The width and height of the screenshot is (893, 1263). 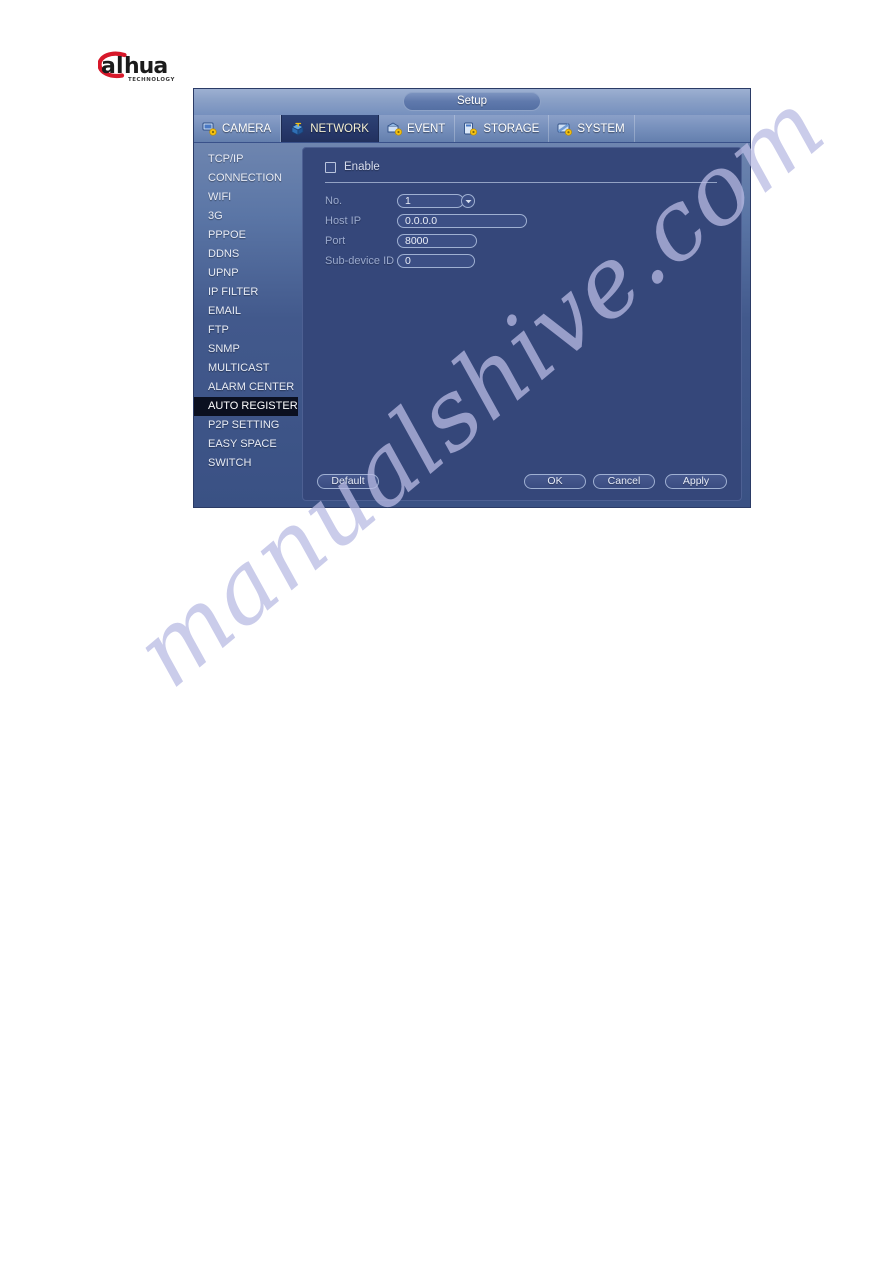 I want to click on form-row-host-ip: Host IP 0.0.0.0, so click(x=533, y=221).